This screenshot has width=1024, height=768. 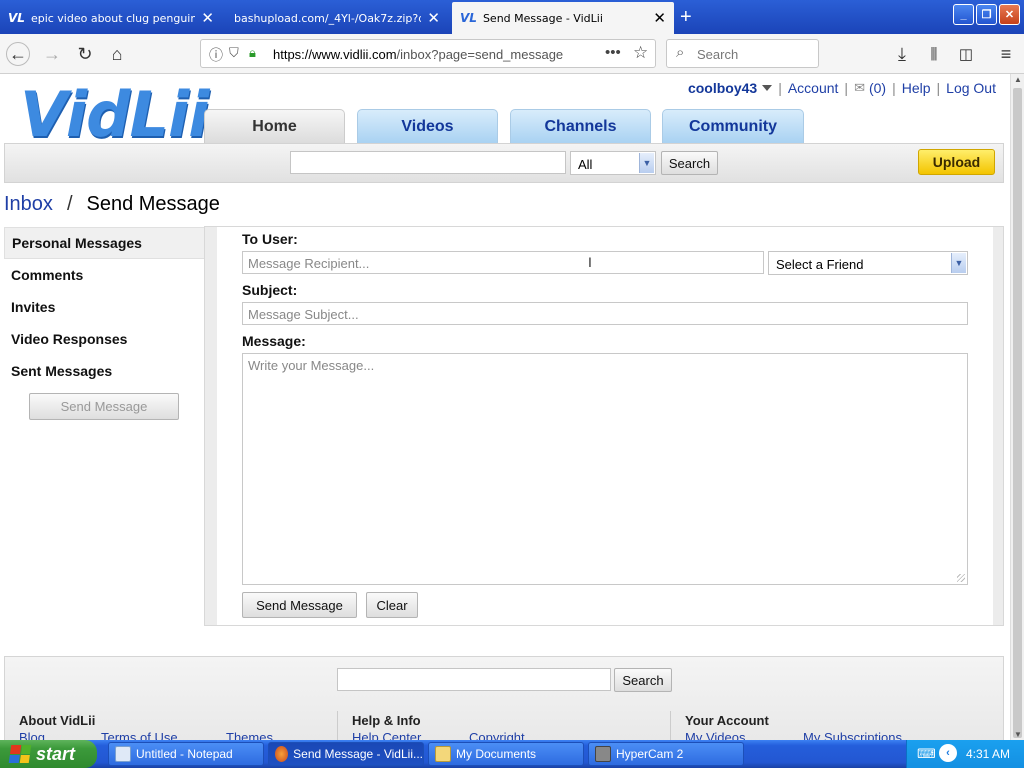 What do you see at coordinates (971, 88) in the screenshot?
I see `logout-link: Log Out` at bounding box center [971, 88].